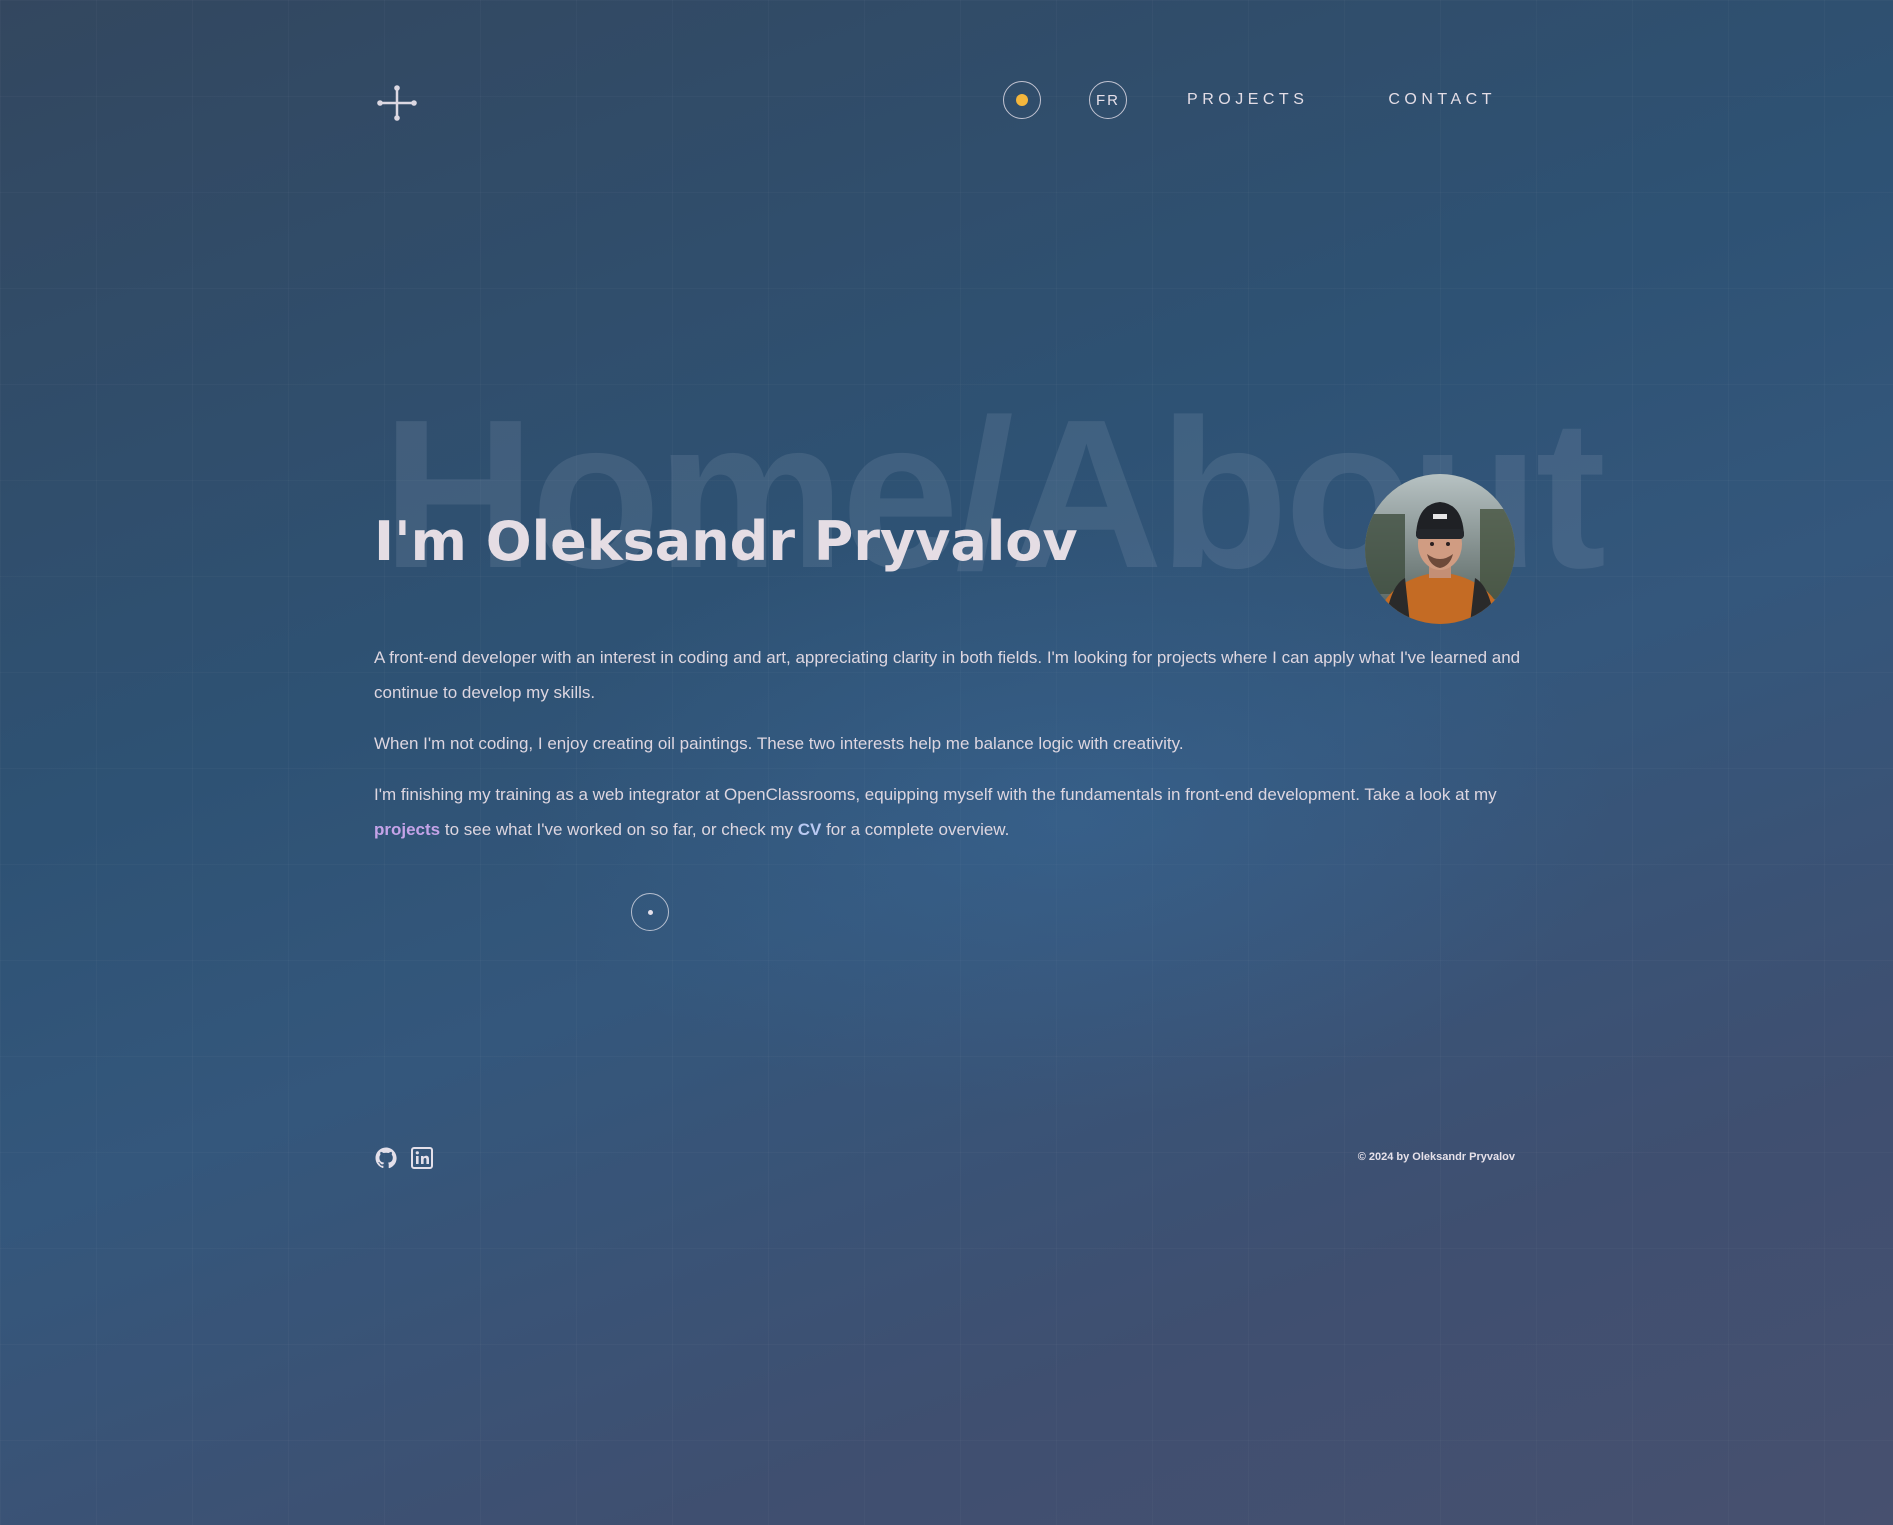  What do you see at coordinates (915, 829) in the screenshot?
I see `paragraph-3-text-end: for a complete overview.` at bounding box center [915, 829].